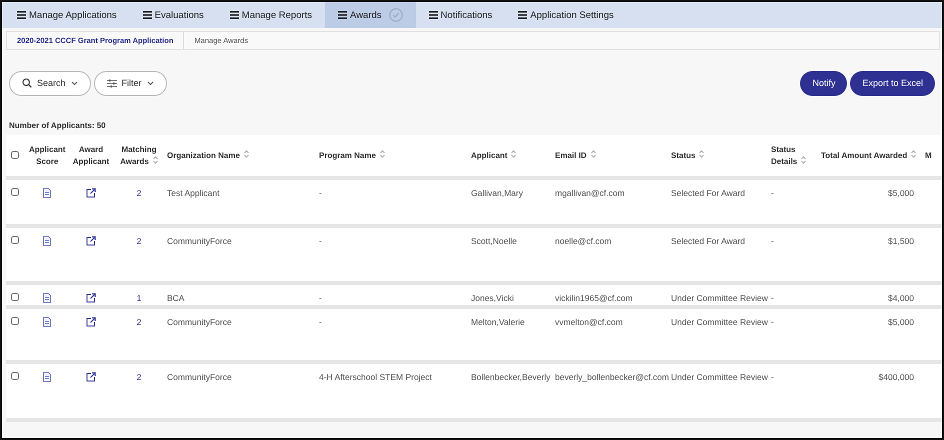  I want to click on column-header: Applicant Score, so click(47, 155).